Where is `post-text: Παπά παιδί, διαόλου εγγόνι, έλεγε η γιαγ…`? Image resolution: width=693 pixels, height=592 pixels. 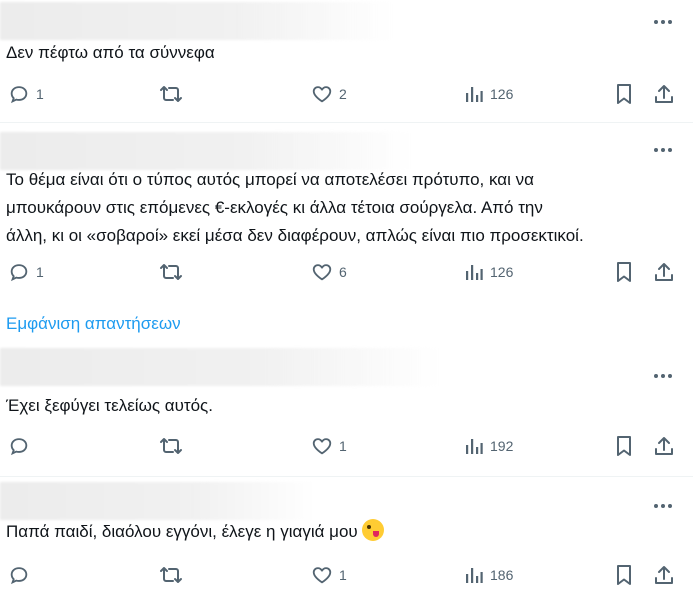 post-text: Παπά παιδί, διαόλου εγγόνι, έλεγε η γιαγ… is located at coordinates (195, 532).